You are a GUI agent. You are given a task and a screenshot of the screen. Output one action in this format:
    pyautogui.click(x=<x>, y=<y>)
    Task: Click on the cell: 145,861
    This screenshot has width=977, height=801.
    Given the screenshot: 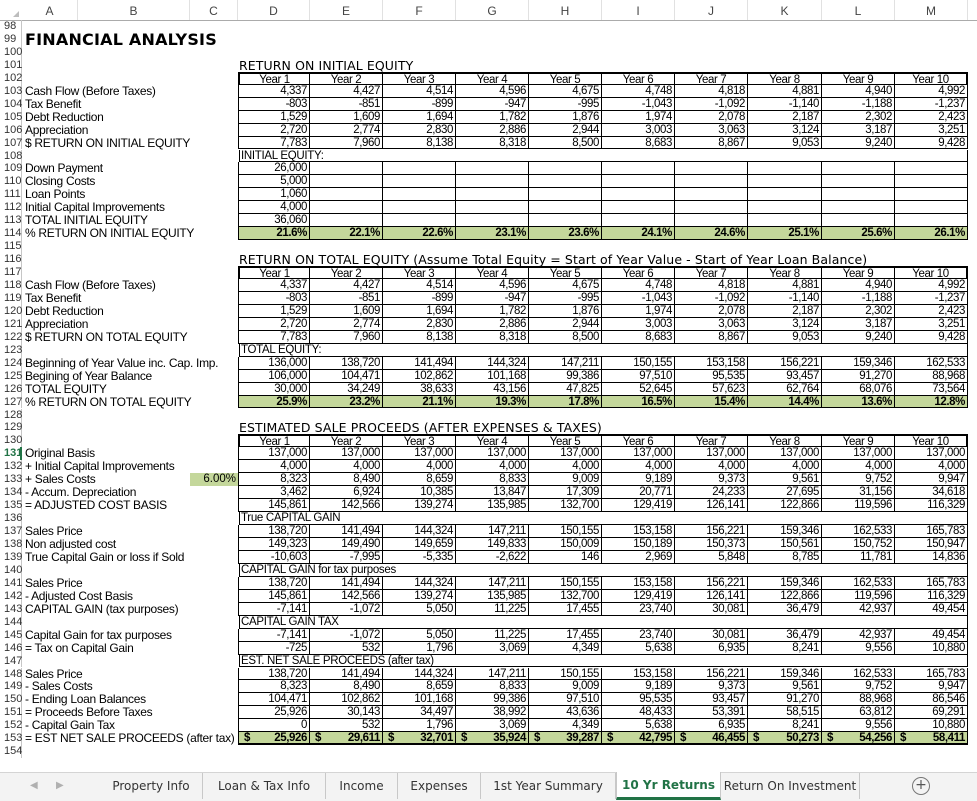 What is the action you would take?
    pyautogui.click(x=274, y=596)
    